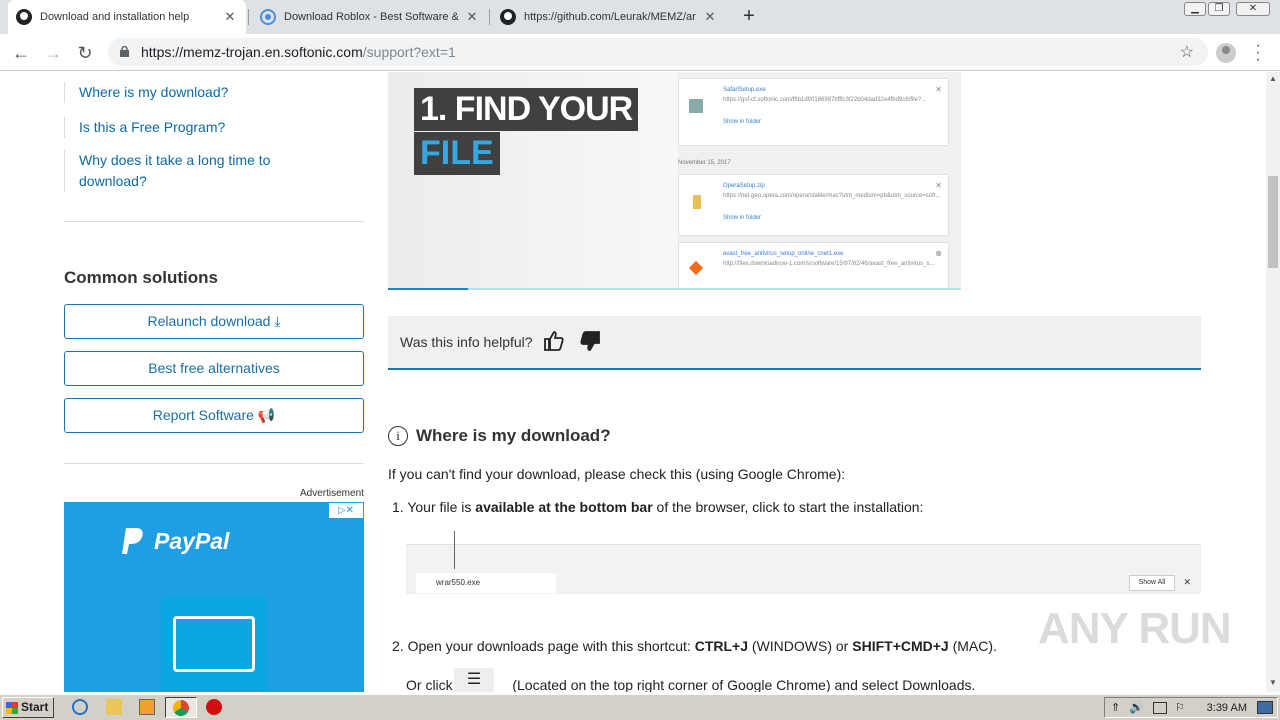 This screenshot has height=720, width=1280. I want to click on chrome-download-bar-image: wrar550.exe Show All ✕, so click(803, 562).